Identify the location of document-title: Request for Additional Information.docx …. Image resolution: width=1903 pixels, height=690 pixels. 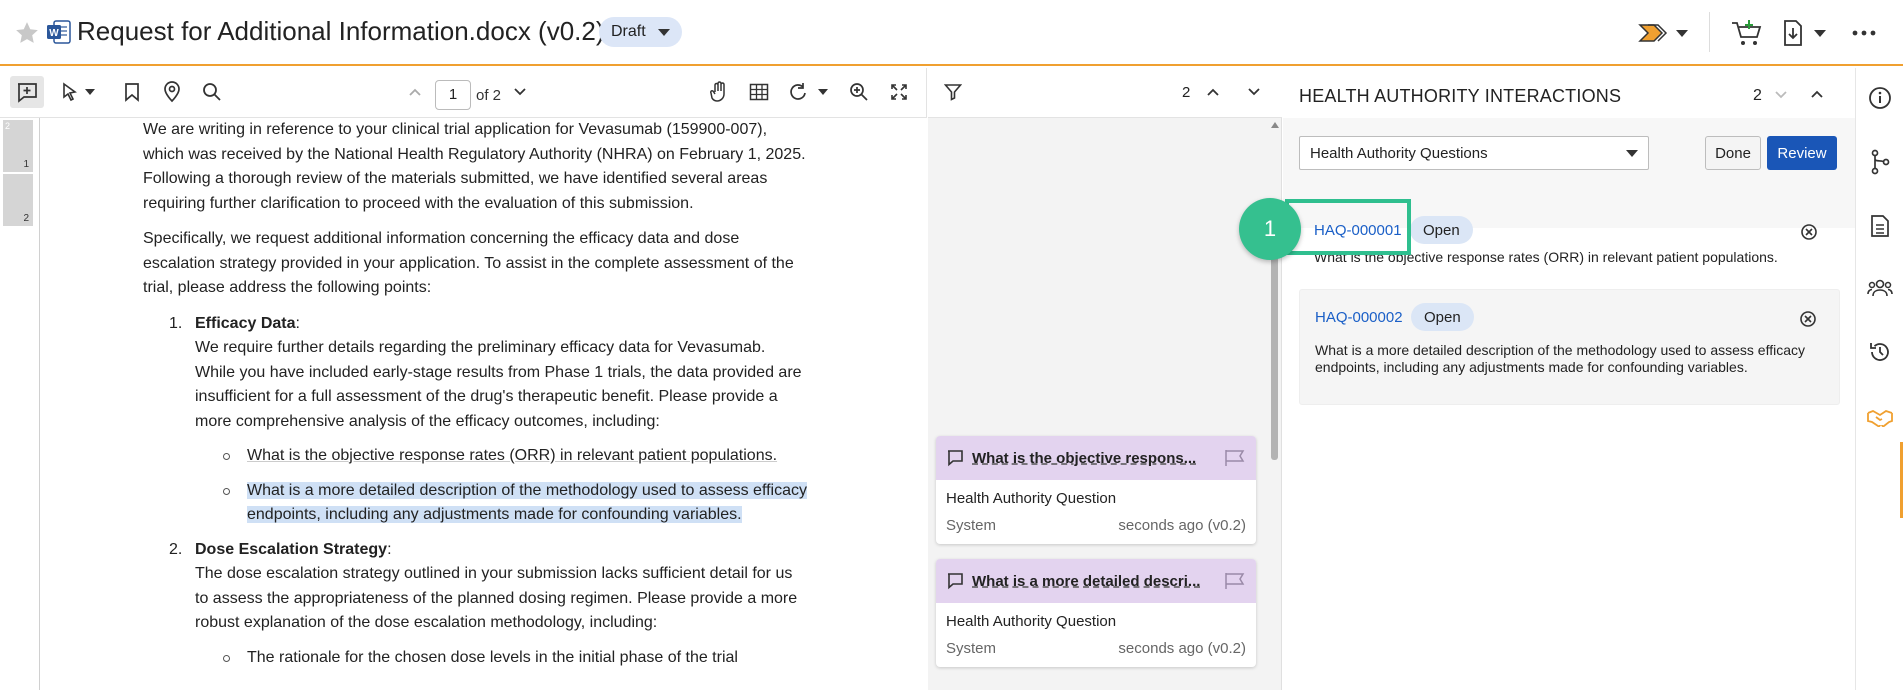
(341, 31).